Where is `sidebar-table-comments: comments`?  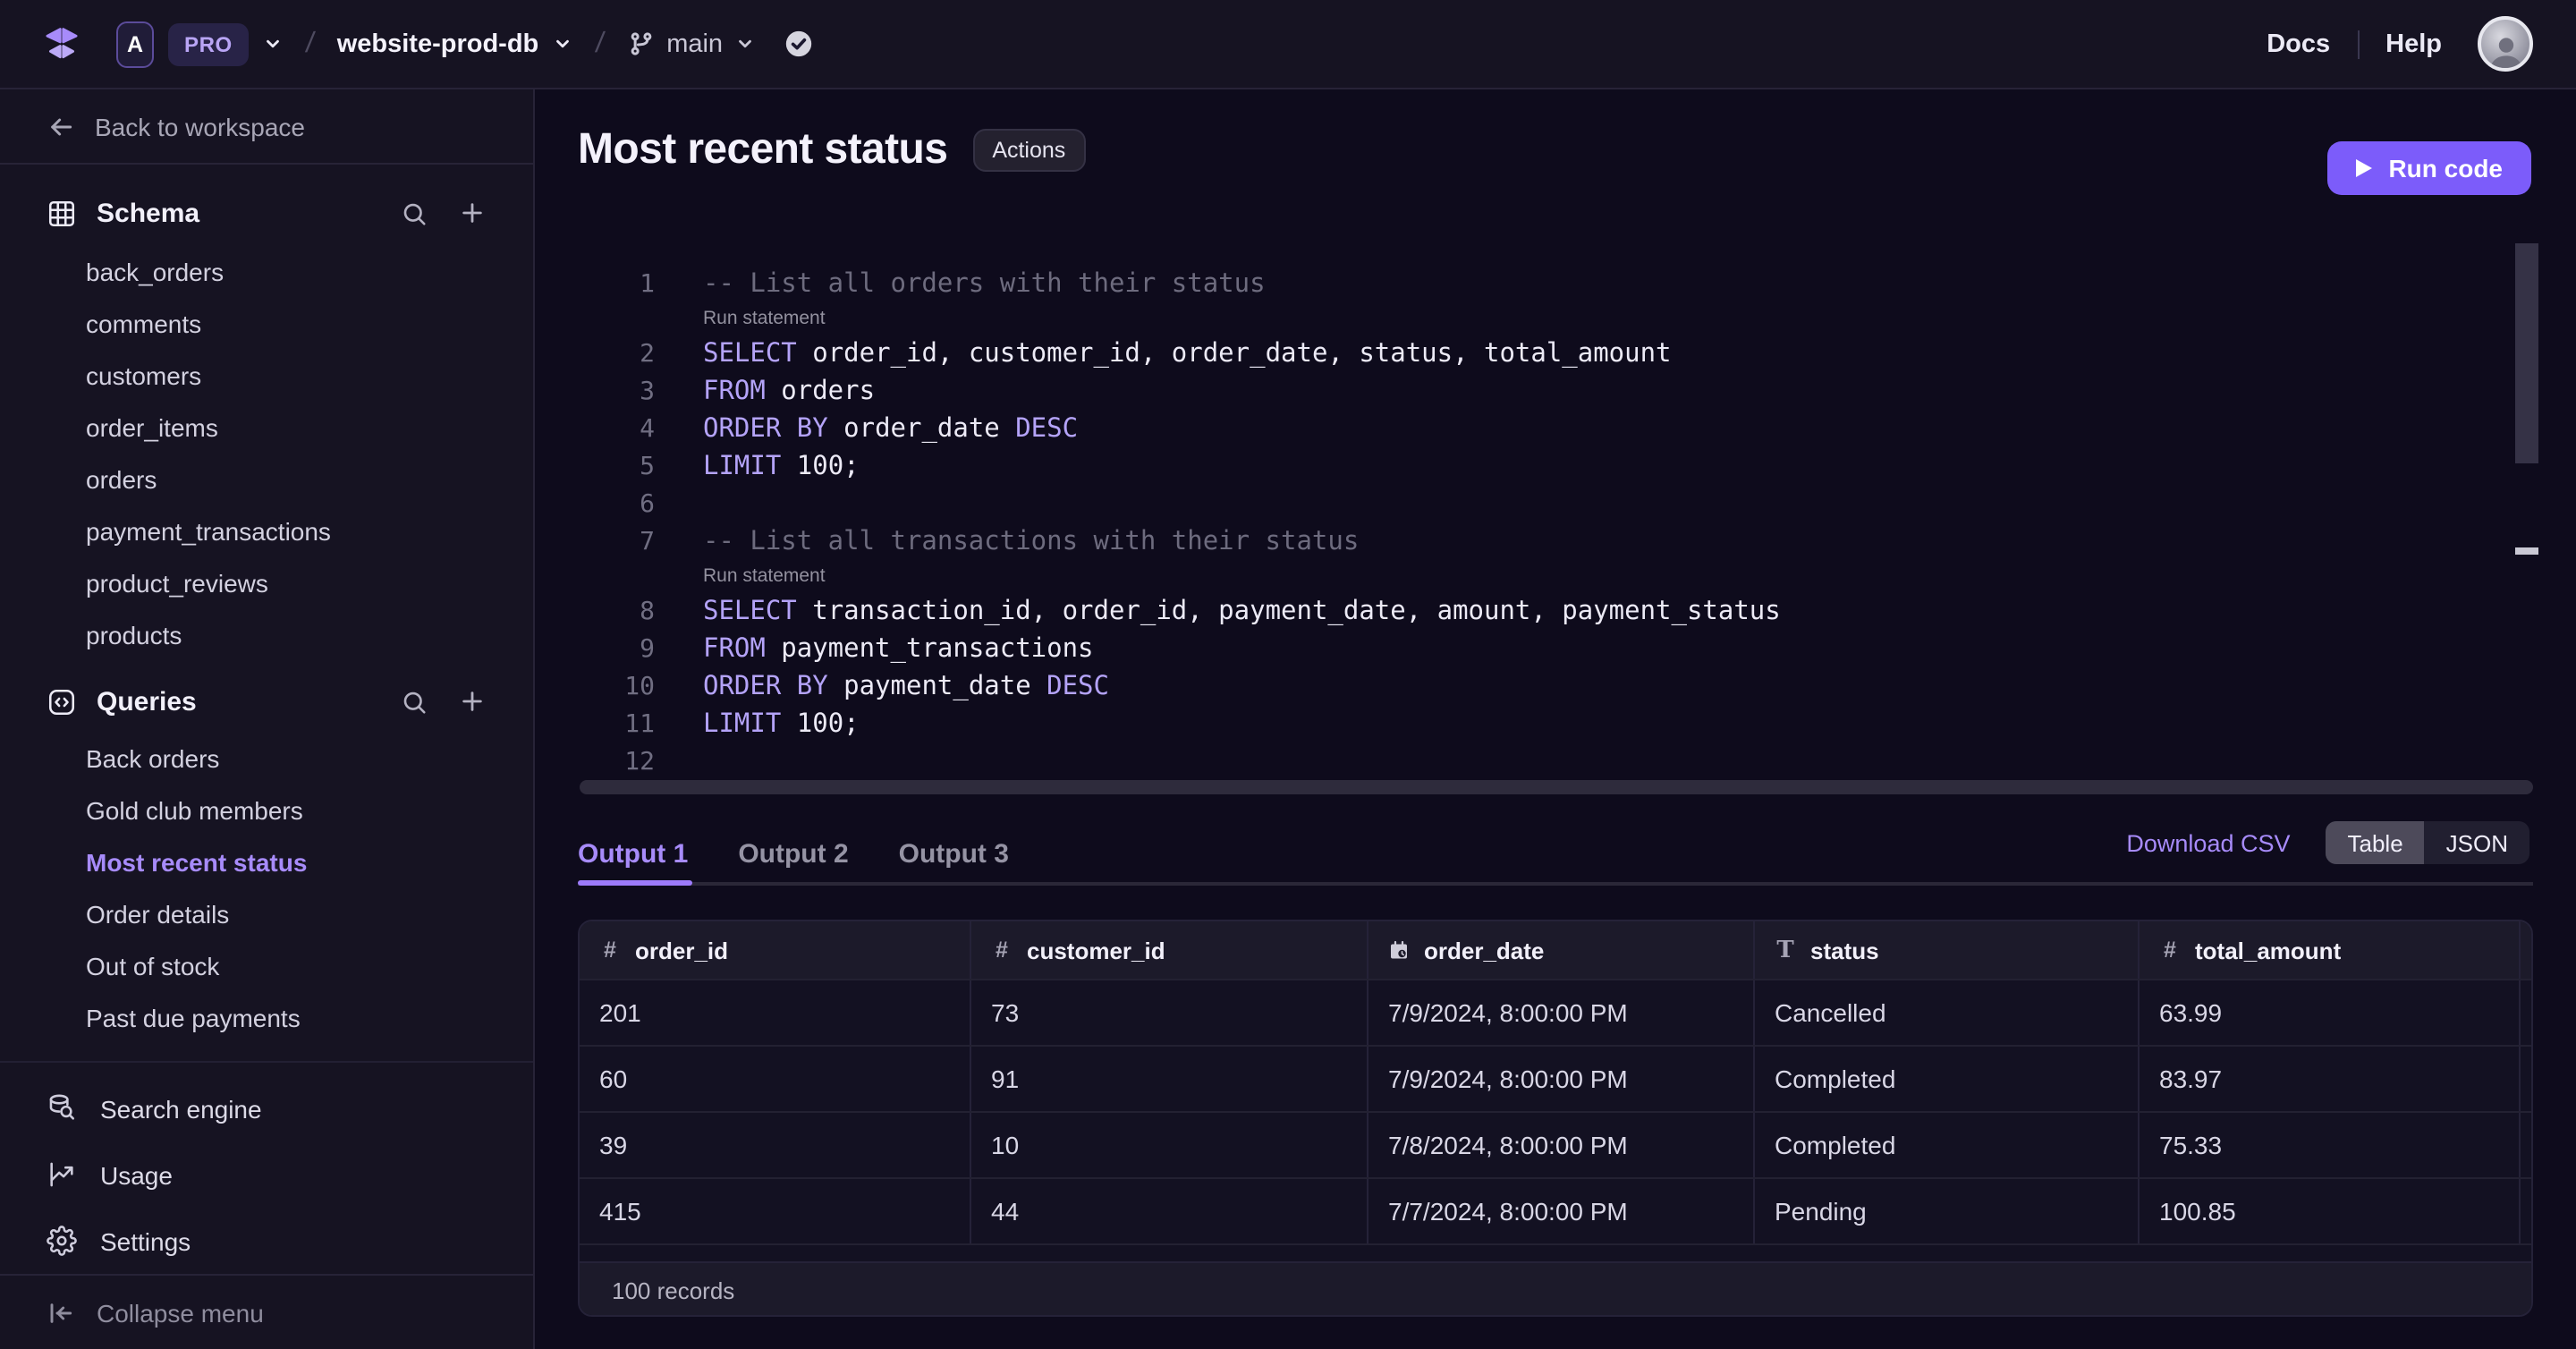
sidebar-table-comments: comments is located at coordinates (266, 325).